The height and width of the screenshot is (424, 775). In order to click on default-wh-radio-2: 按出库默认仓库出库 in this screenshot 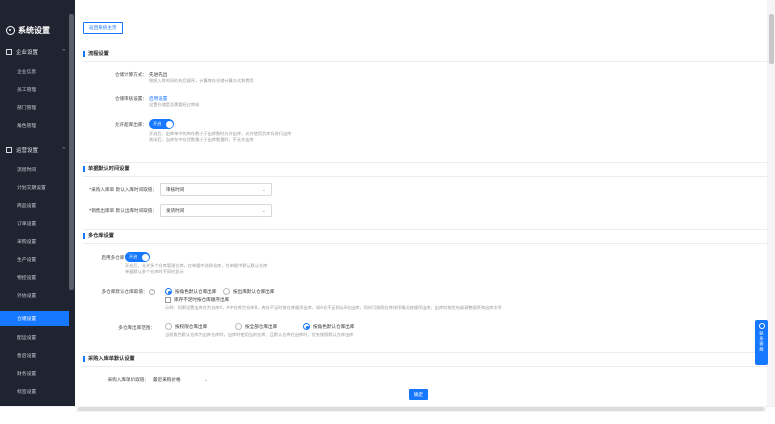, I will do `click(248, 291)`.